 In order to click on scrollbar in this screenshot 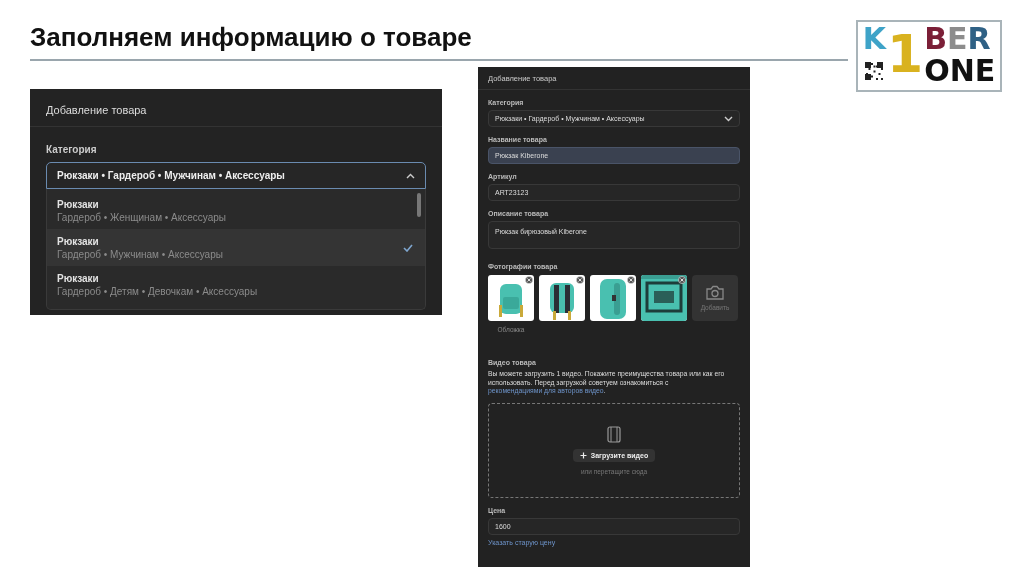, I will do `click(419, 205)`.